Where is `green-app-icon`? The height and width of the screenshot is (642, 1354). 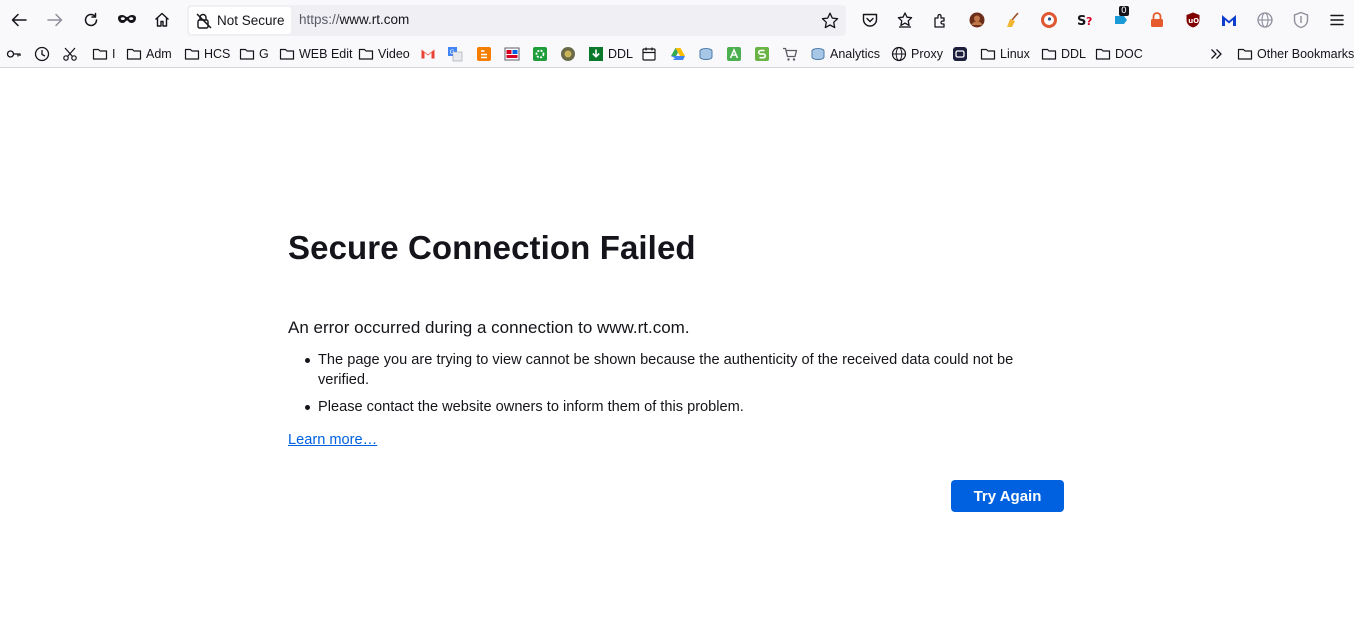
green-app-icon is located at coordinates (734, 54).